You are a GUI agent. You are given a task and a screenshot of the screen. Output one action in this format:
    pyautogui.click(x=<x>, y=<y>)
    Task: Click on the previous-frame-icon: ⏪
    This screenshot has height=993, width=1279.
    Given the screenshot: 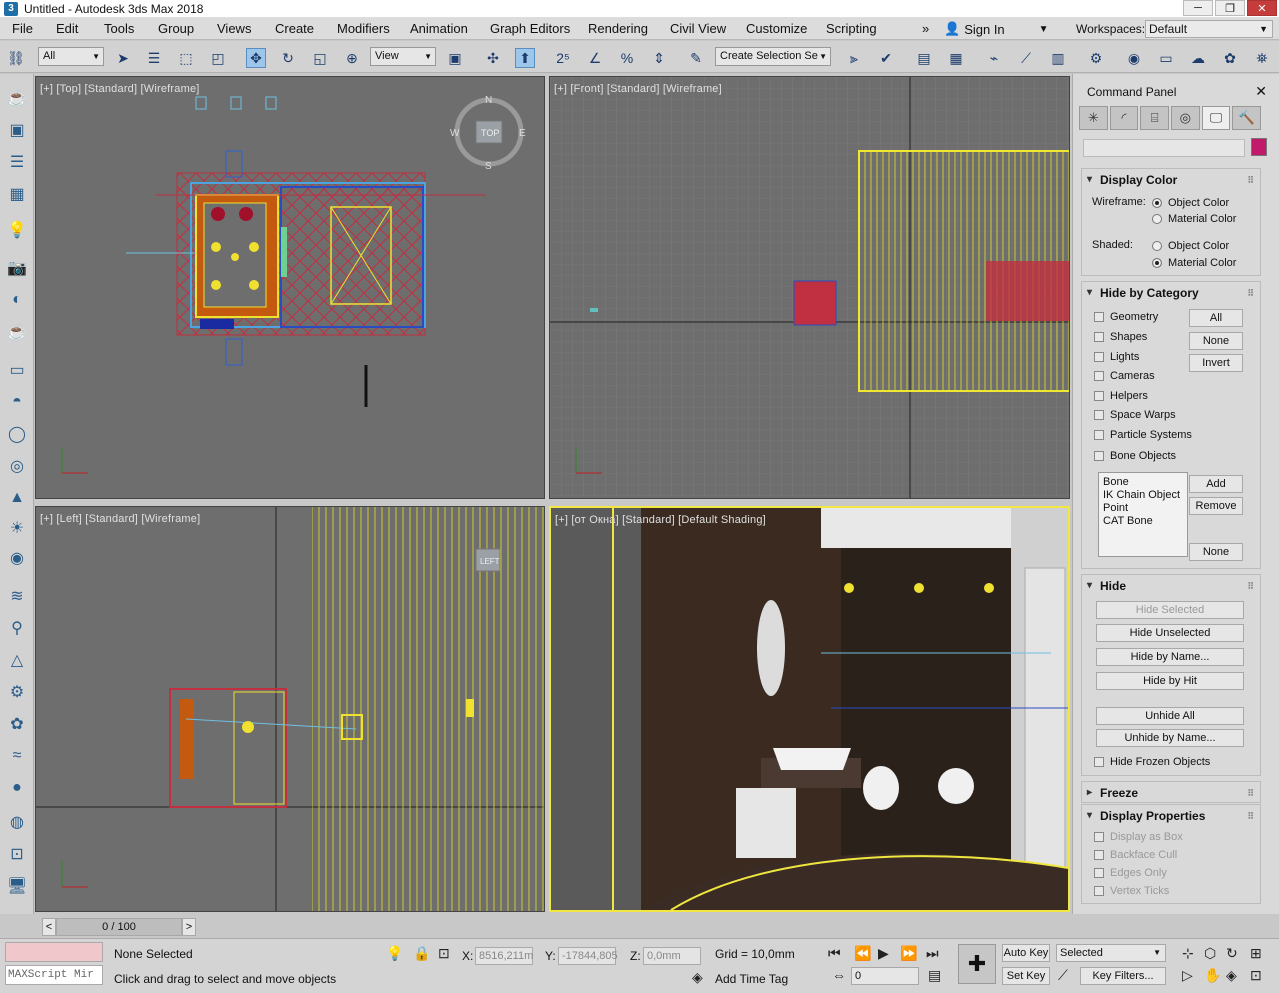 What is the action you would take?
    pyautogui.click(x=862, y=953)
    